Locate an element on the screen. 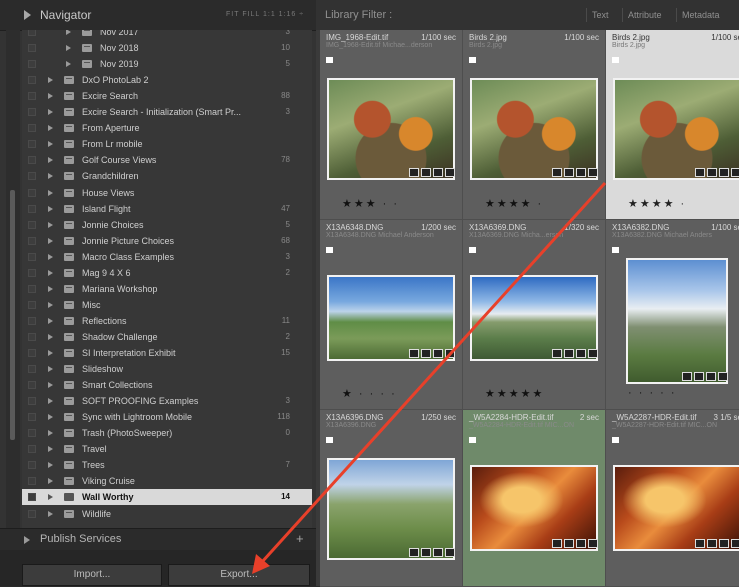  star-rating: ★★★★★ is located at coordinates (514, 393).